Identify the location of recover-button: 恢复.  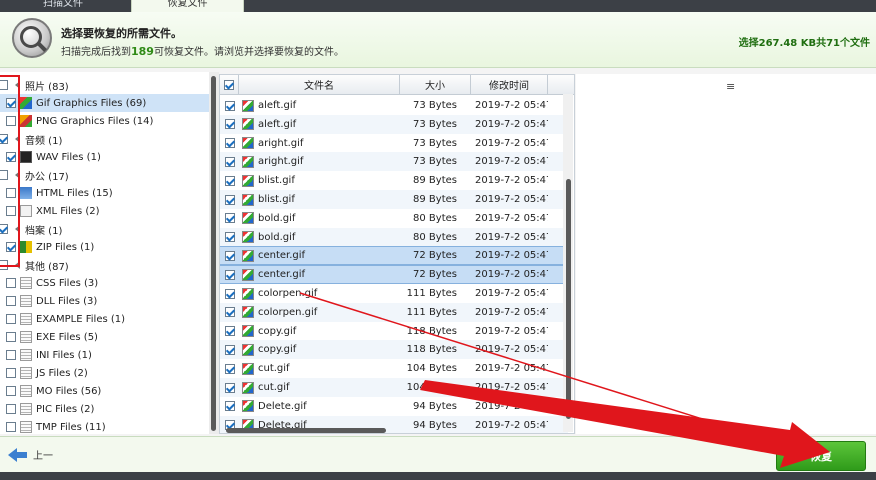
(821, 456).